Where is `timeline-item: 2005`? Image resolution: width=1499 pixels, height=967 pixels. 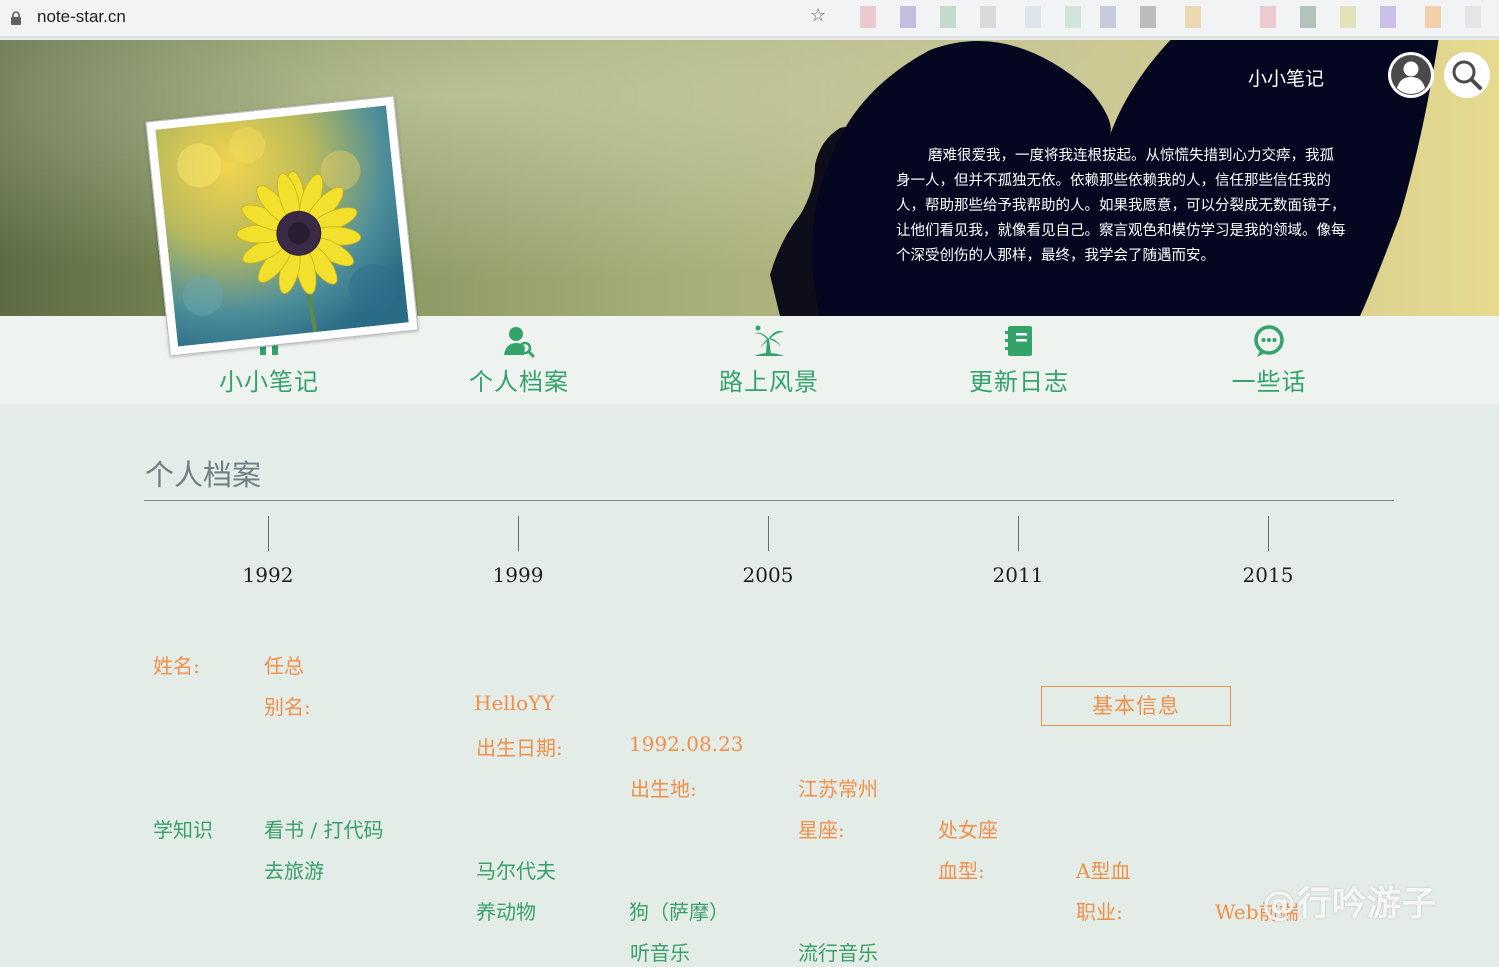
timeline-item: 2005 is located at coordinates (768, 551).